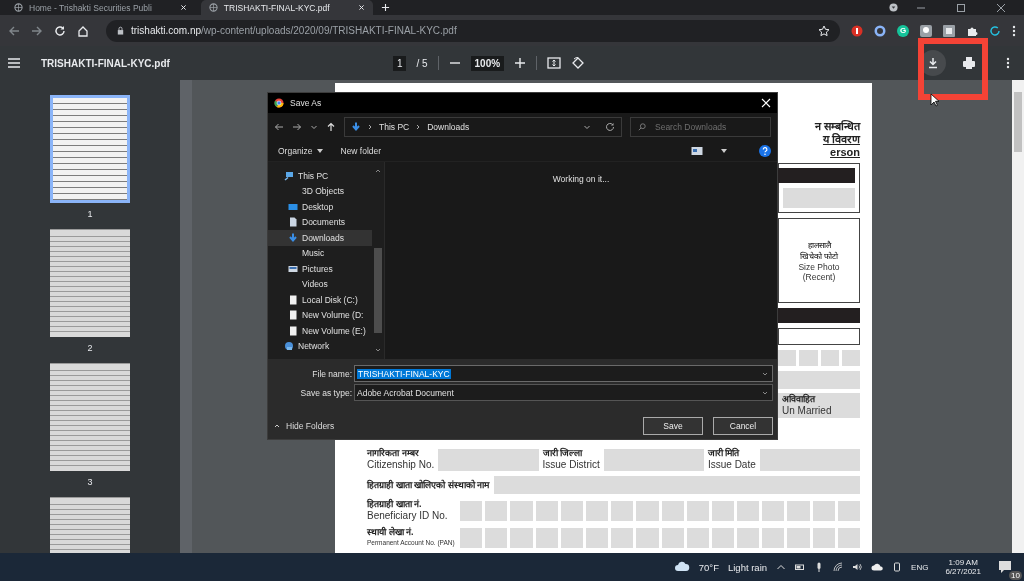 This screenshot has width=1024, height=581. What do you see at coordinates (293, 206) in the screenshot?
I see `desktop-icon` at bounding box center [293, 206].